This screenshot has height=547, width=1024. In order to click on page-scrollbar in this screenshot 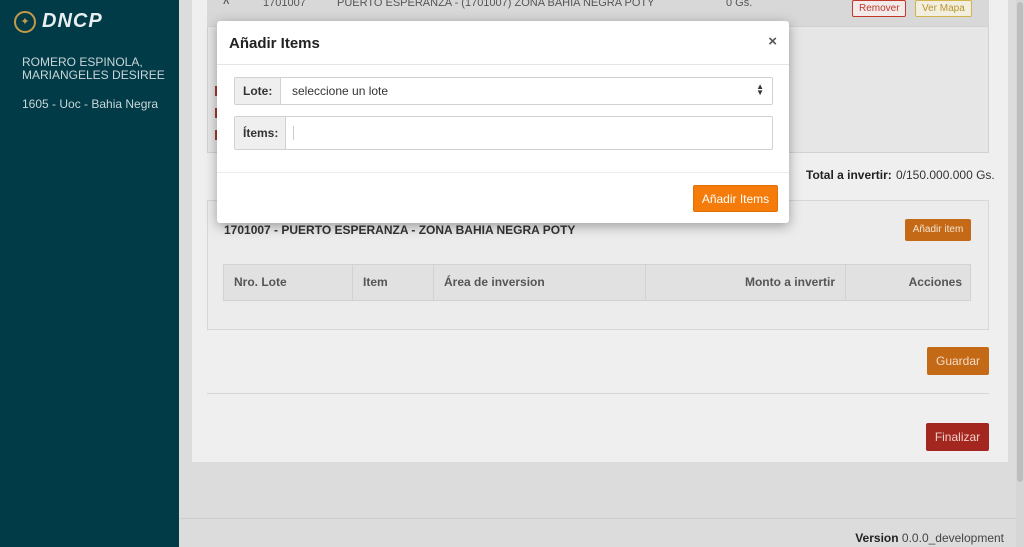, I will do `click(1020, 273)`.